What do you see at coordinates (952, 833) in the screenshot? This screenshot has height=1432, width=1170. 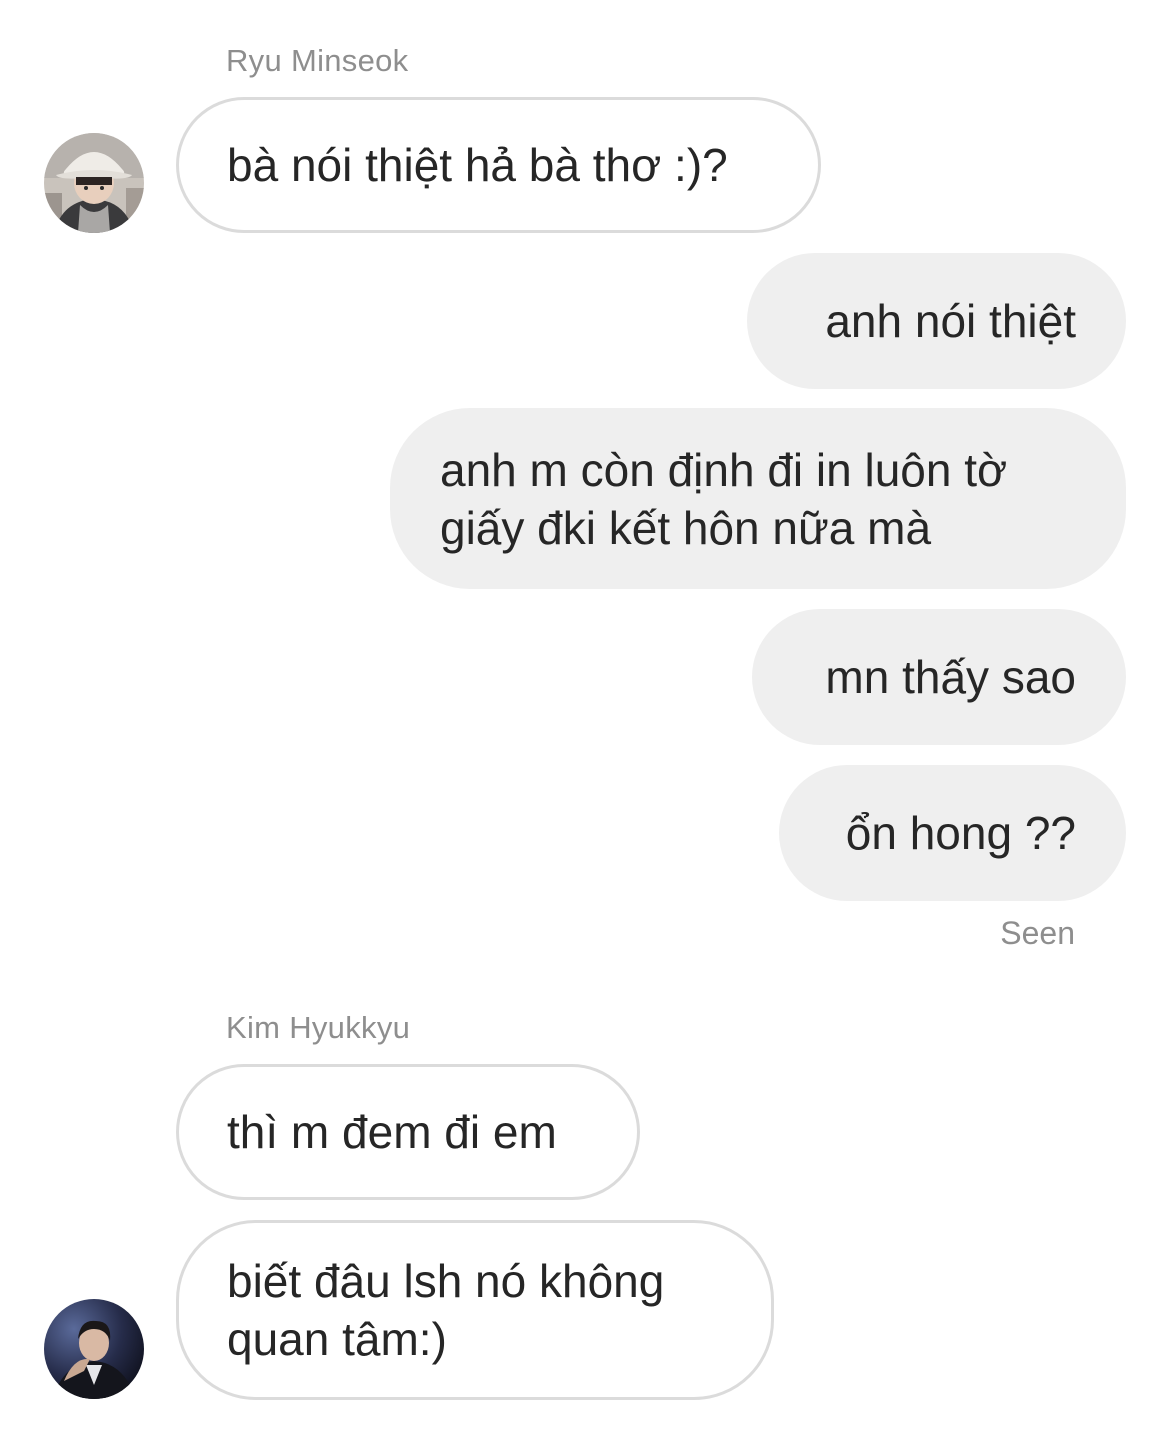 I see `message-bubble-outgoing: ổn hong ??` at bounding box center [952, 833].